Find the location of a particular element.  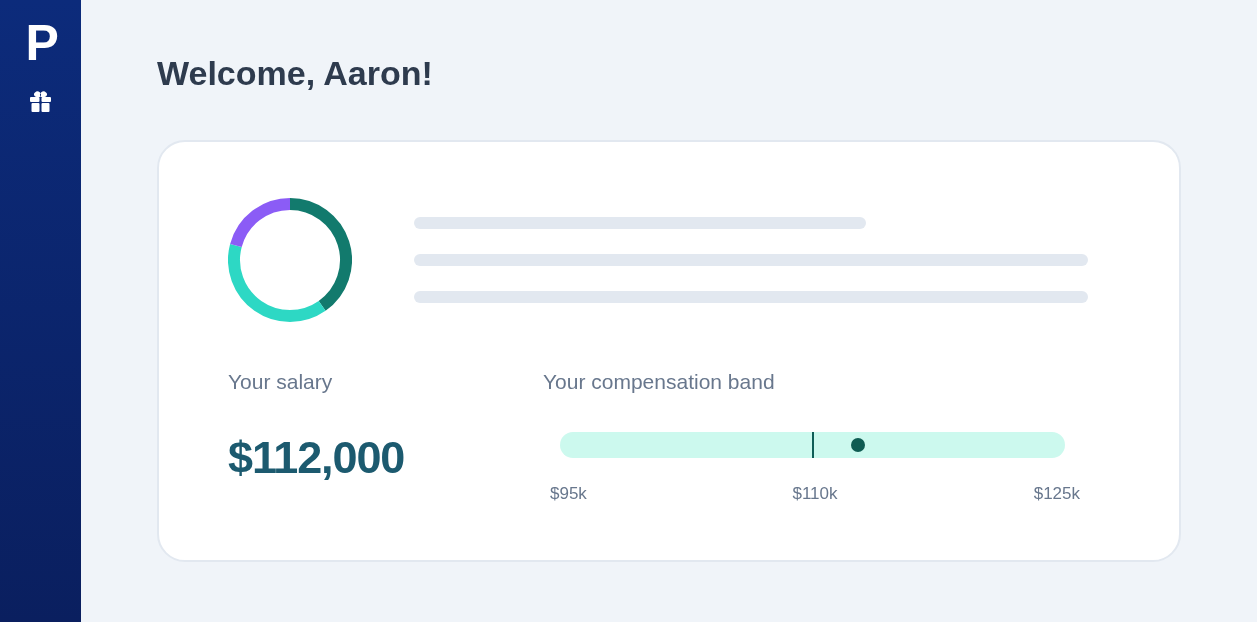

gift-icon is located at coordinates (40, 101).